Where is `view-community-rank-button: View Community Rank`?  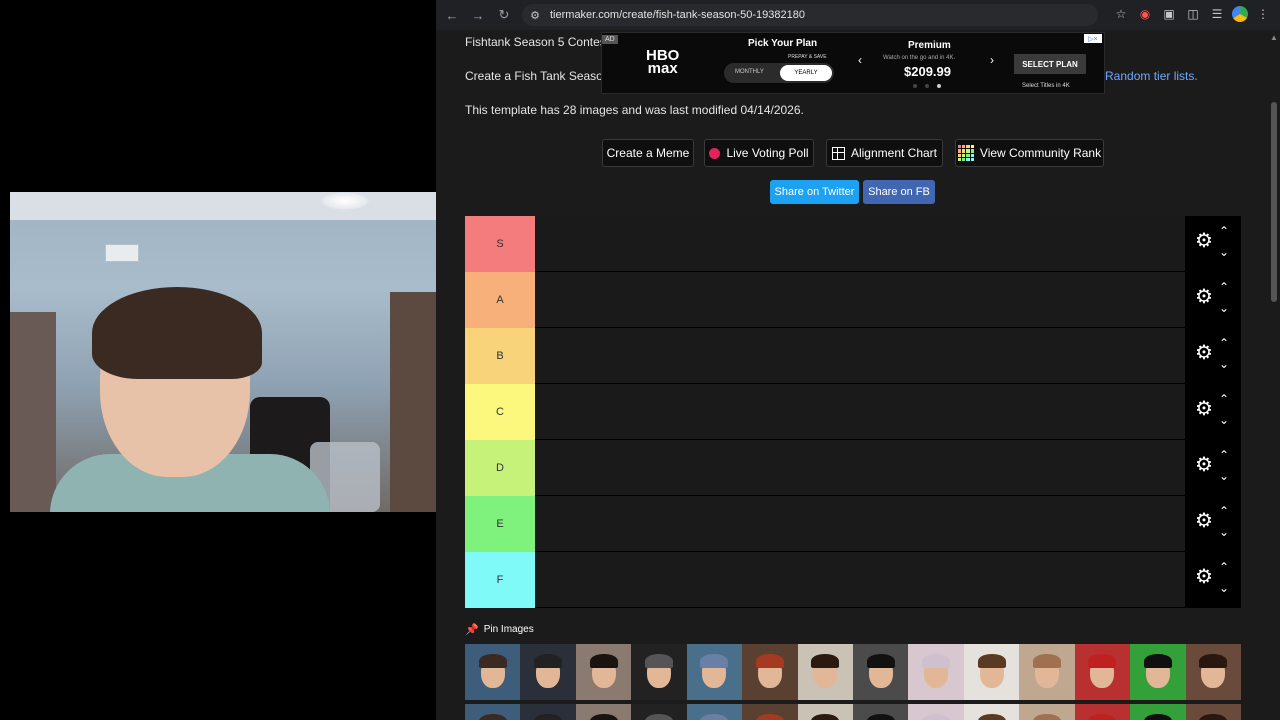
view-community-rank-button: View Community Rank is located at coordinates (1029, 153).